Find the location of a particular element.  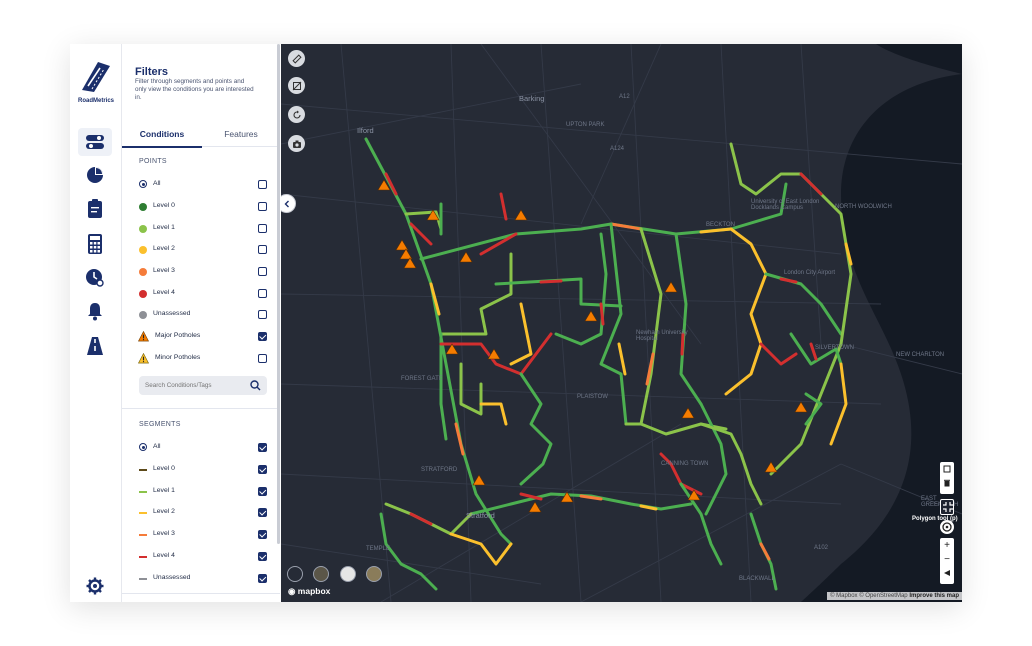

satellite-off-icon is located at coordinates (296, 85).